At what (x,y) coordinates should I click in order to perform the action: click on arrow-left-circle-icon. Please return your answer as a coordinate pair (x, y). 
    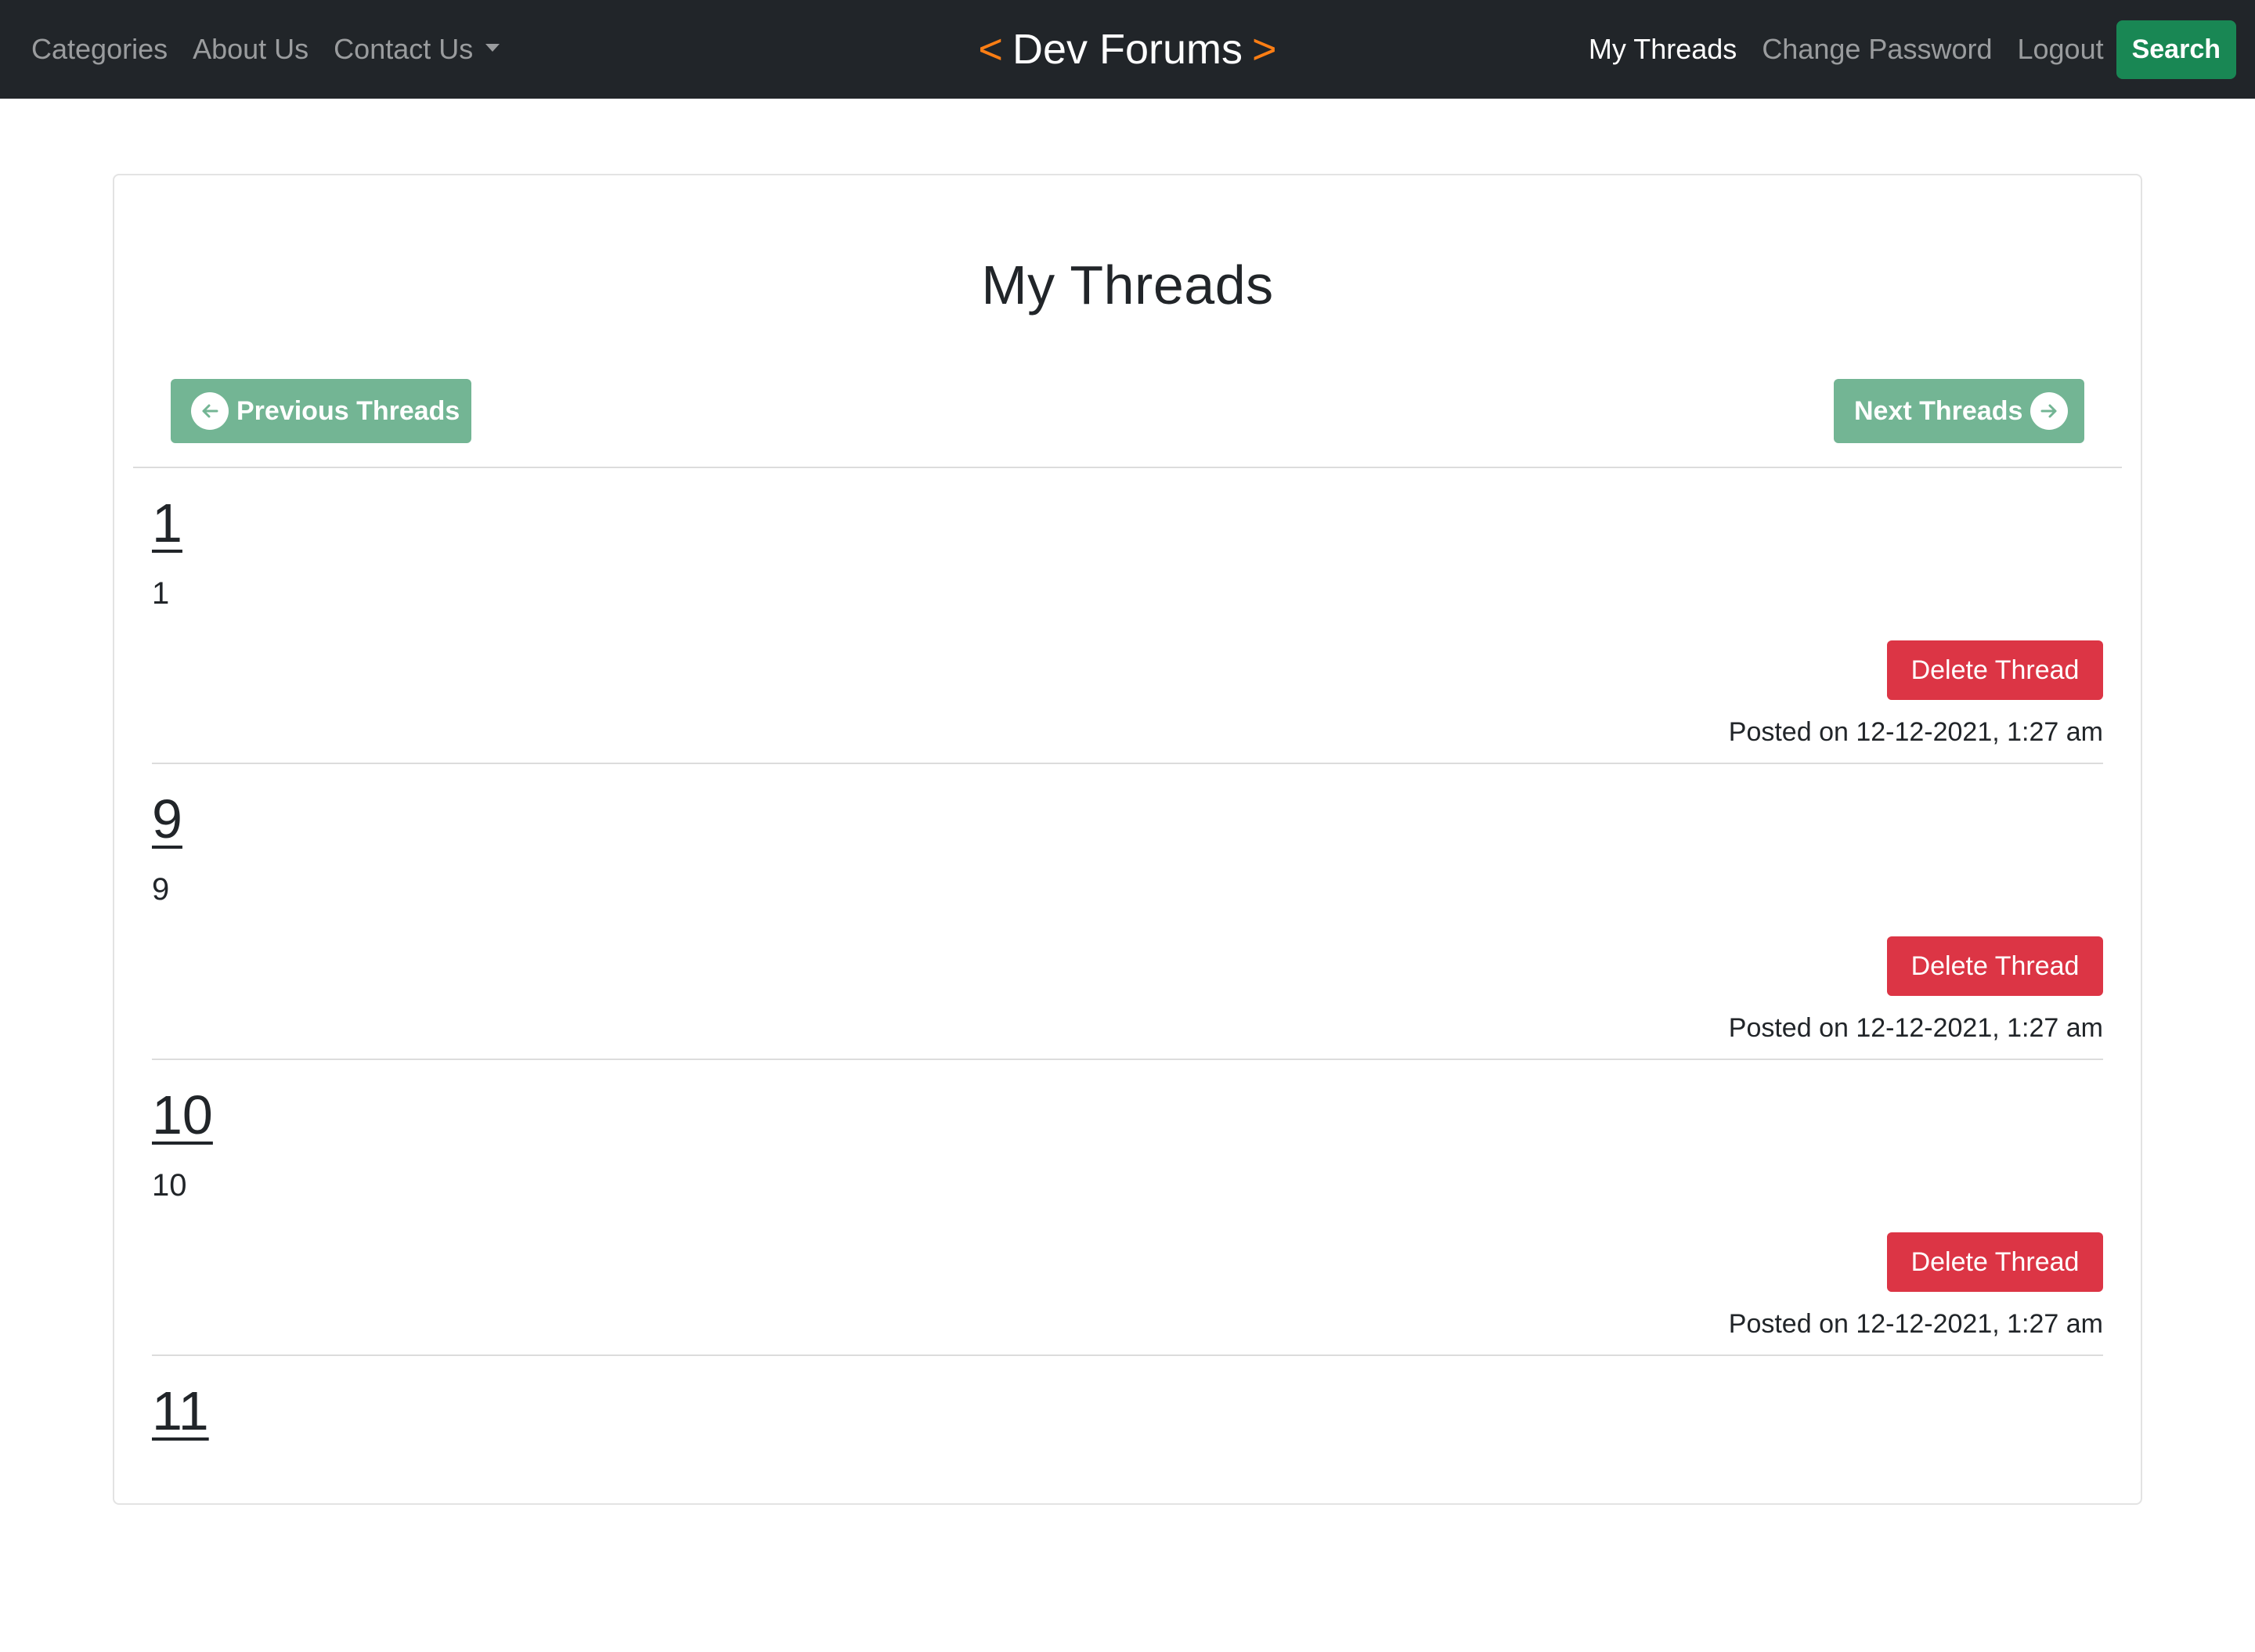
    Looking at the image, I should click on (210, 411).